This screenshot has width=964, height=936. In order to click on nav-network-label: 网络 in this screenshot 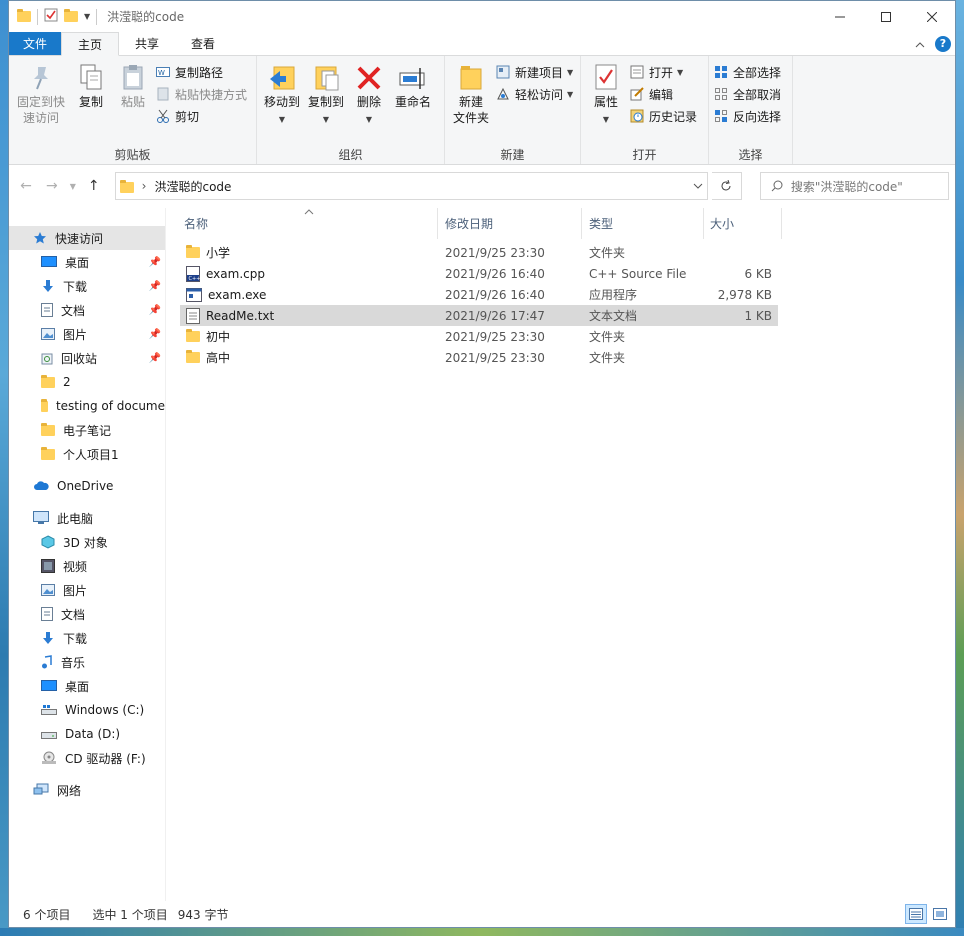, I will do `click(69, 790)`.